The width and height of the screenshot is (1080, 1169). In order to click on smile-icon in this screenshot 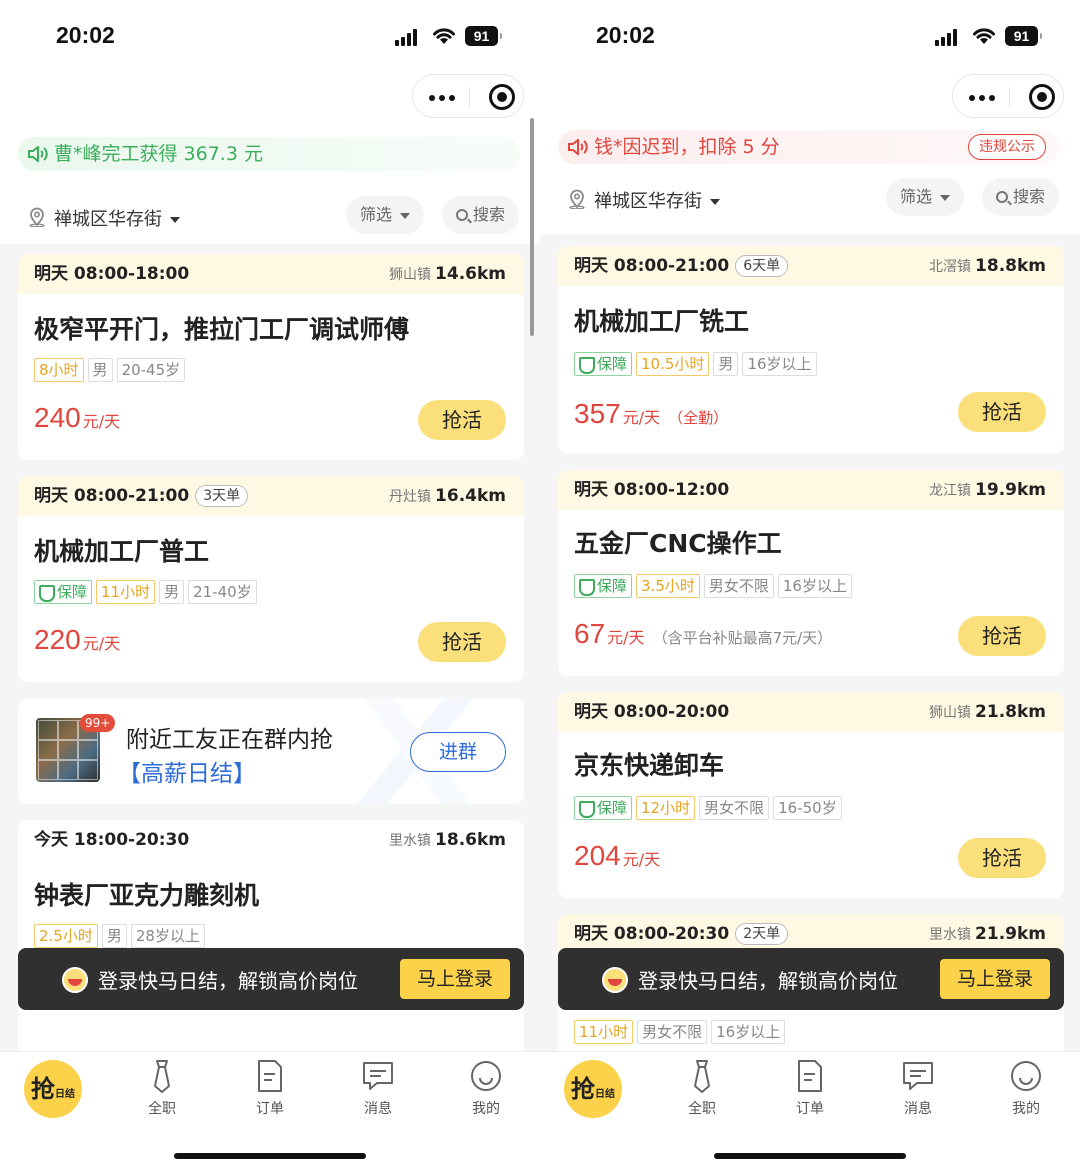, I will do `click(486, 1076)`.